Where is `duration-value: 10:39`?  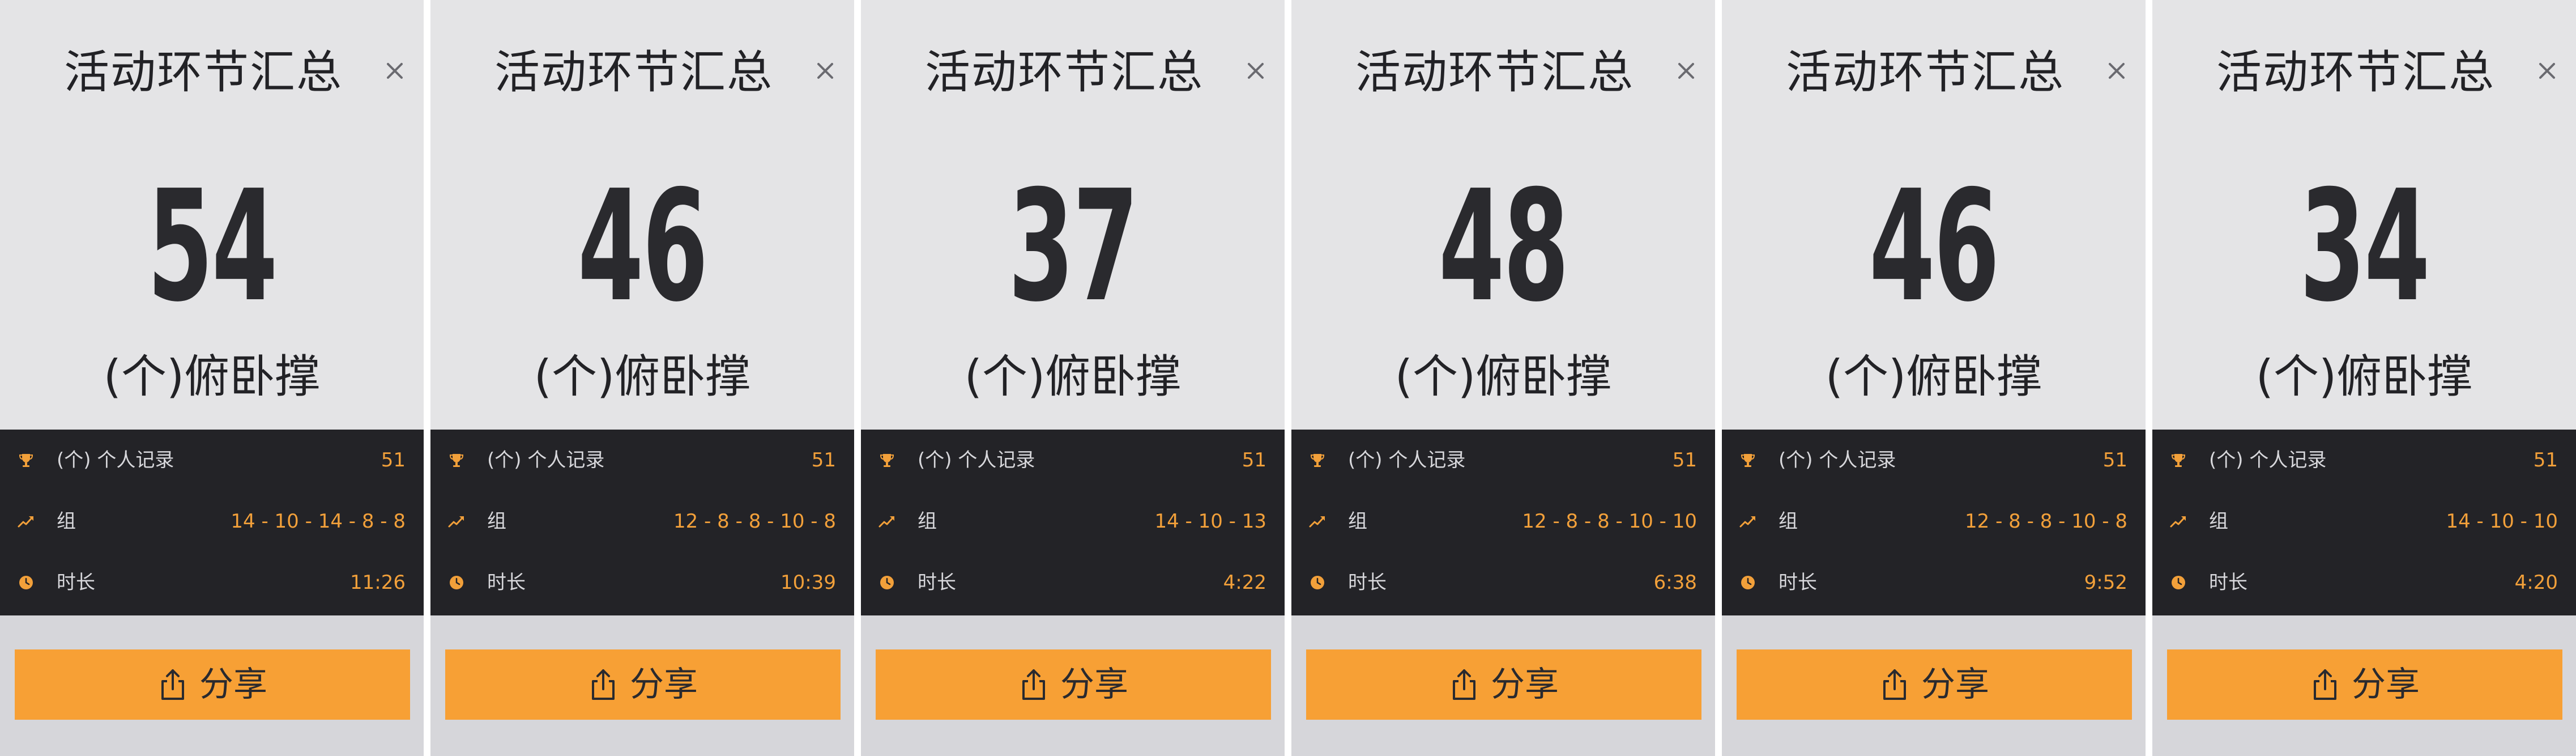
duration-value: 10:39 is located at coordinates (808, 583).